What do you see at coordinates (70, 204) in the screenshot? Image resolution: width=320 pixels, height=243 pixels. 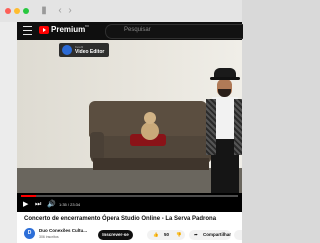 I see `time-display: 1:35 / 23:34` at bounding box center [70, 204].